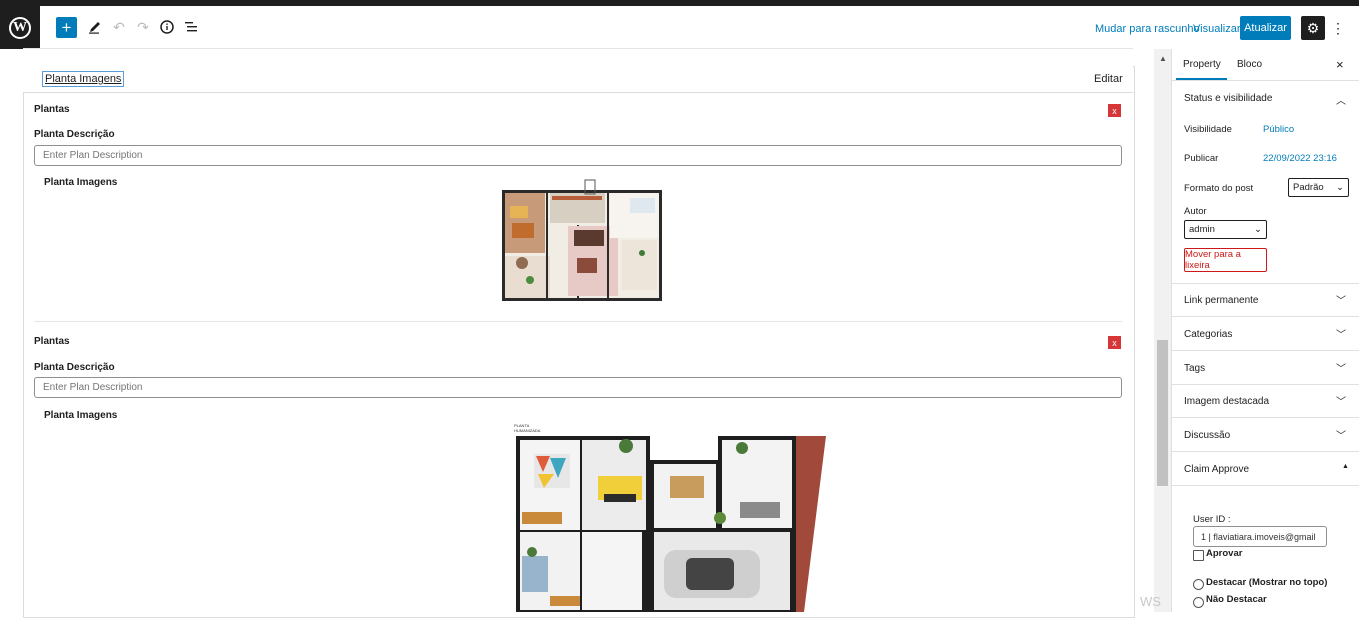  What do you see at coordinates (1338, 28) in the screenshot?
I see `more-options-icon: ⋮` at bounding box center [1338, 28].